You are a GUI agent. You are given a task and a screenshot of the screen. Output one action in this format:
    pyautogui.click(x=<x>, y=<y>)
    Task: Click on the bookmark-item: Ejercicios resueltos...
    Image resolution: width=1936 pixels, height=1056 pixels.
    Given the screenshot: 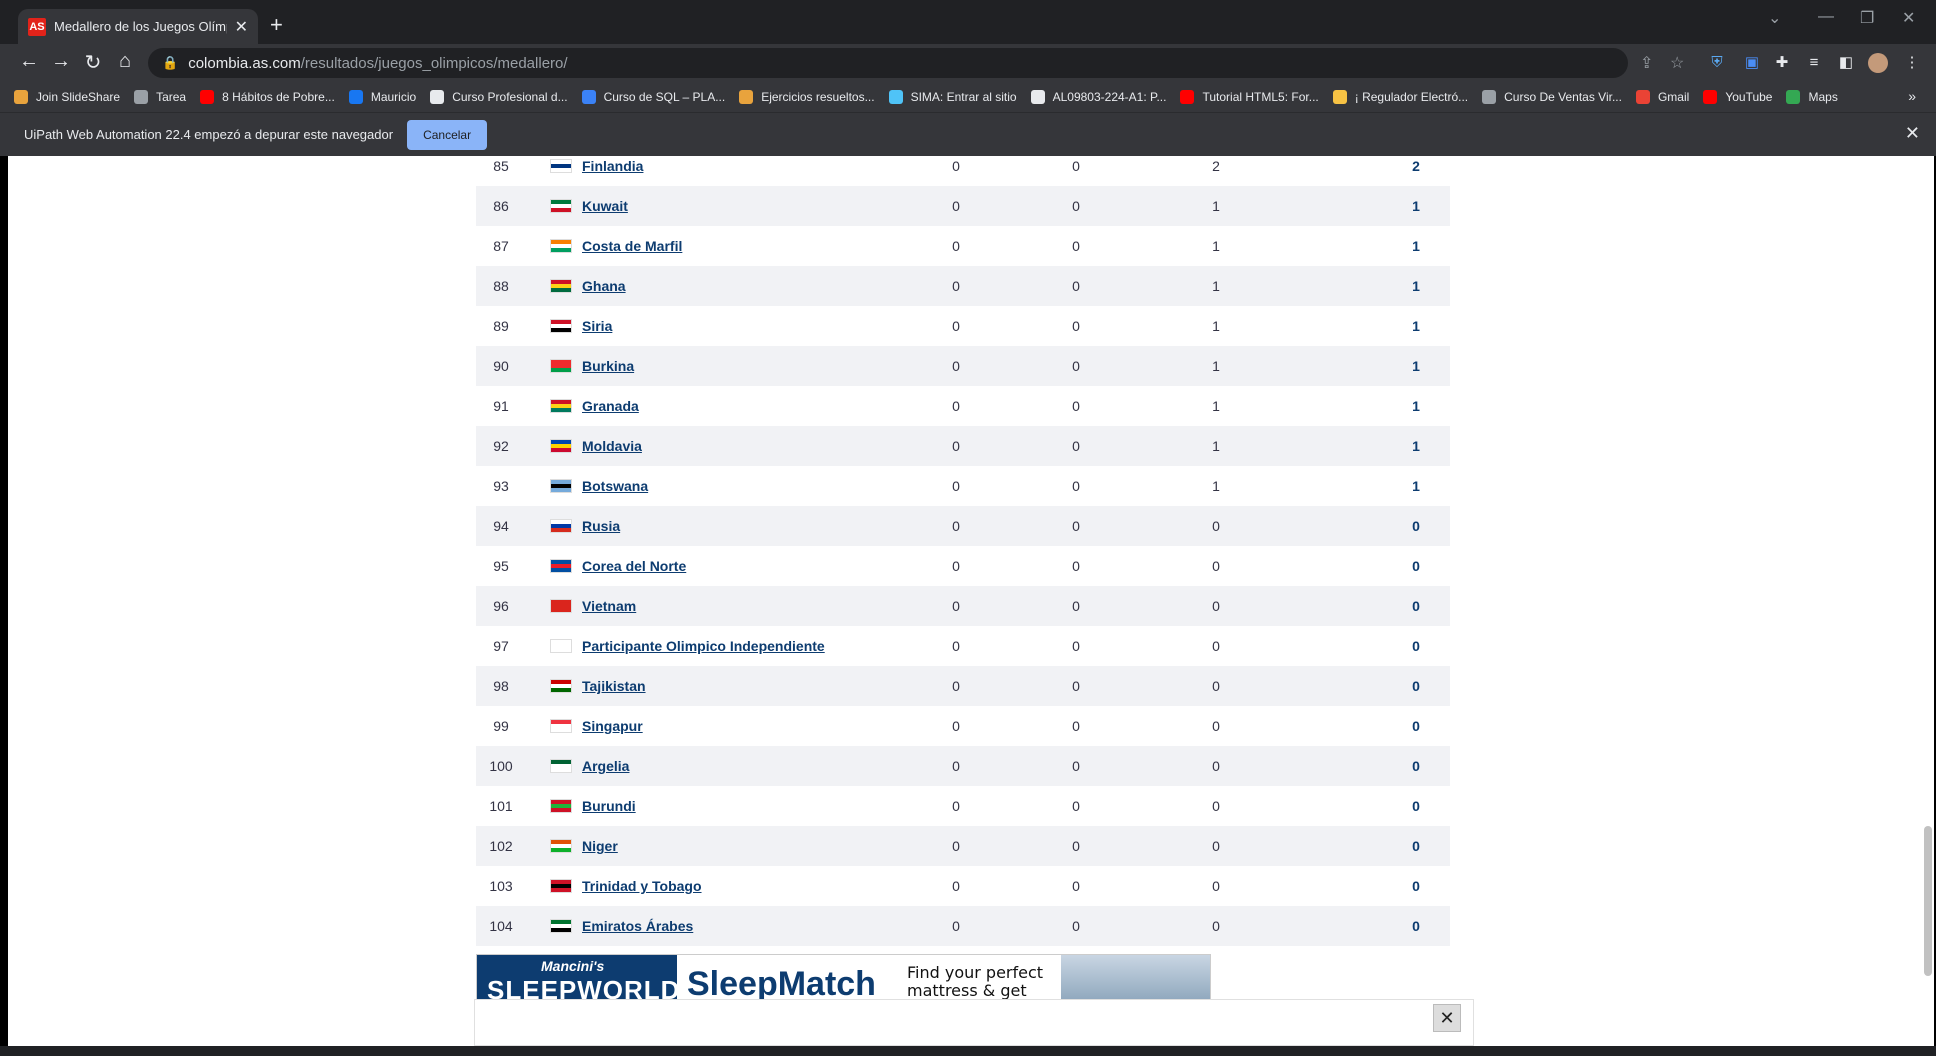 What is the action you would take?
    pyautogui.click(x=807, y=97)
    